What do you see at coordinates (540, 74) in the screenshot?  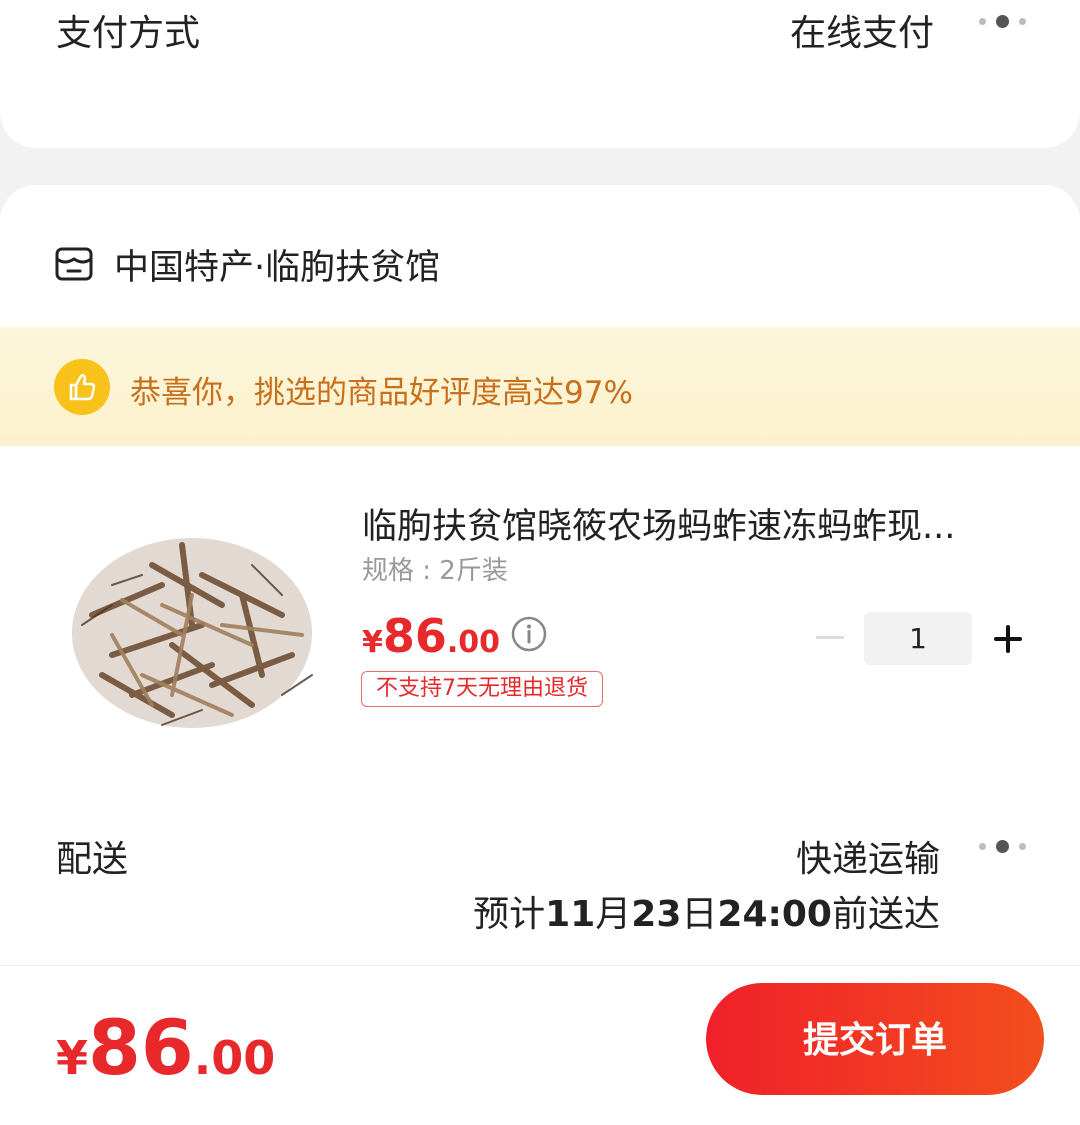 I see `payment-card: 支付方式 在线支付` at bounding box center [540, 74].